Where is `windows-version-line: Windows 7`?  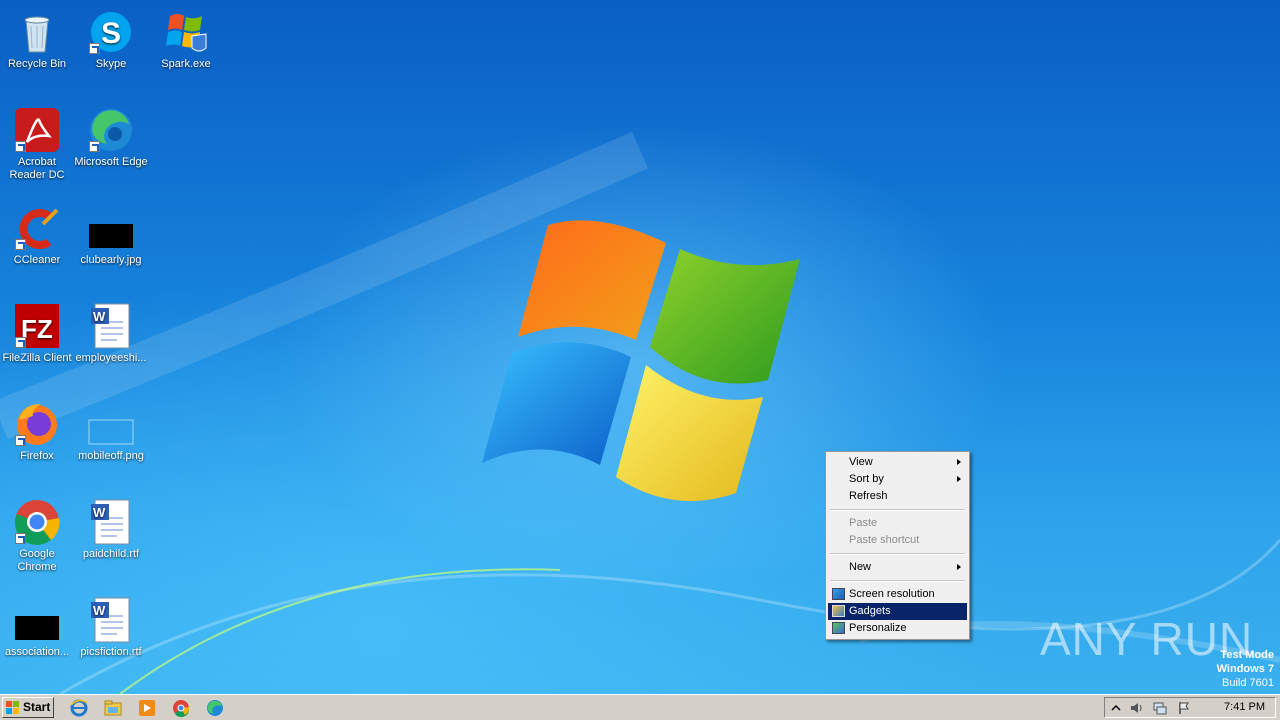 windows-version-line: Windows 7 is located at coordinates (1245, 669).